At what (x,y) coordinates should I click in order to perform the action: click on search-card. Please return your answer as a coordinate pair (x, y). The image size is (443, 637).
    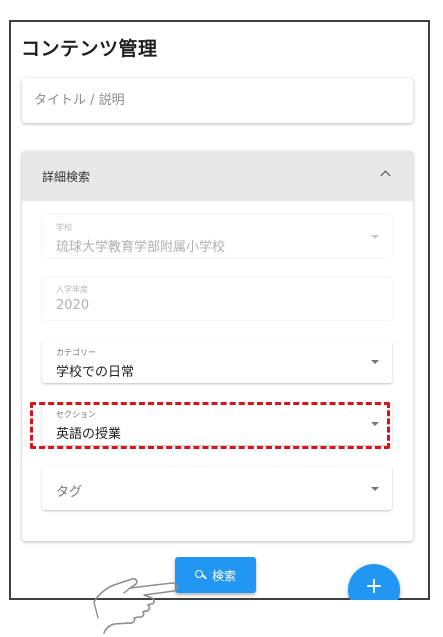
    Looking at the image, I should click on (217, 100).